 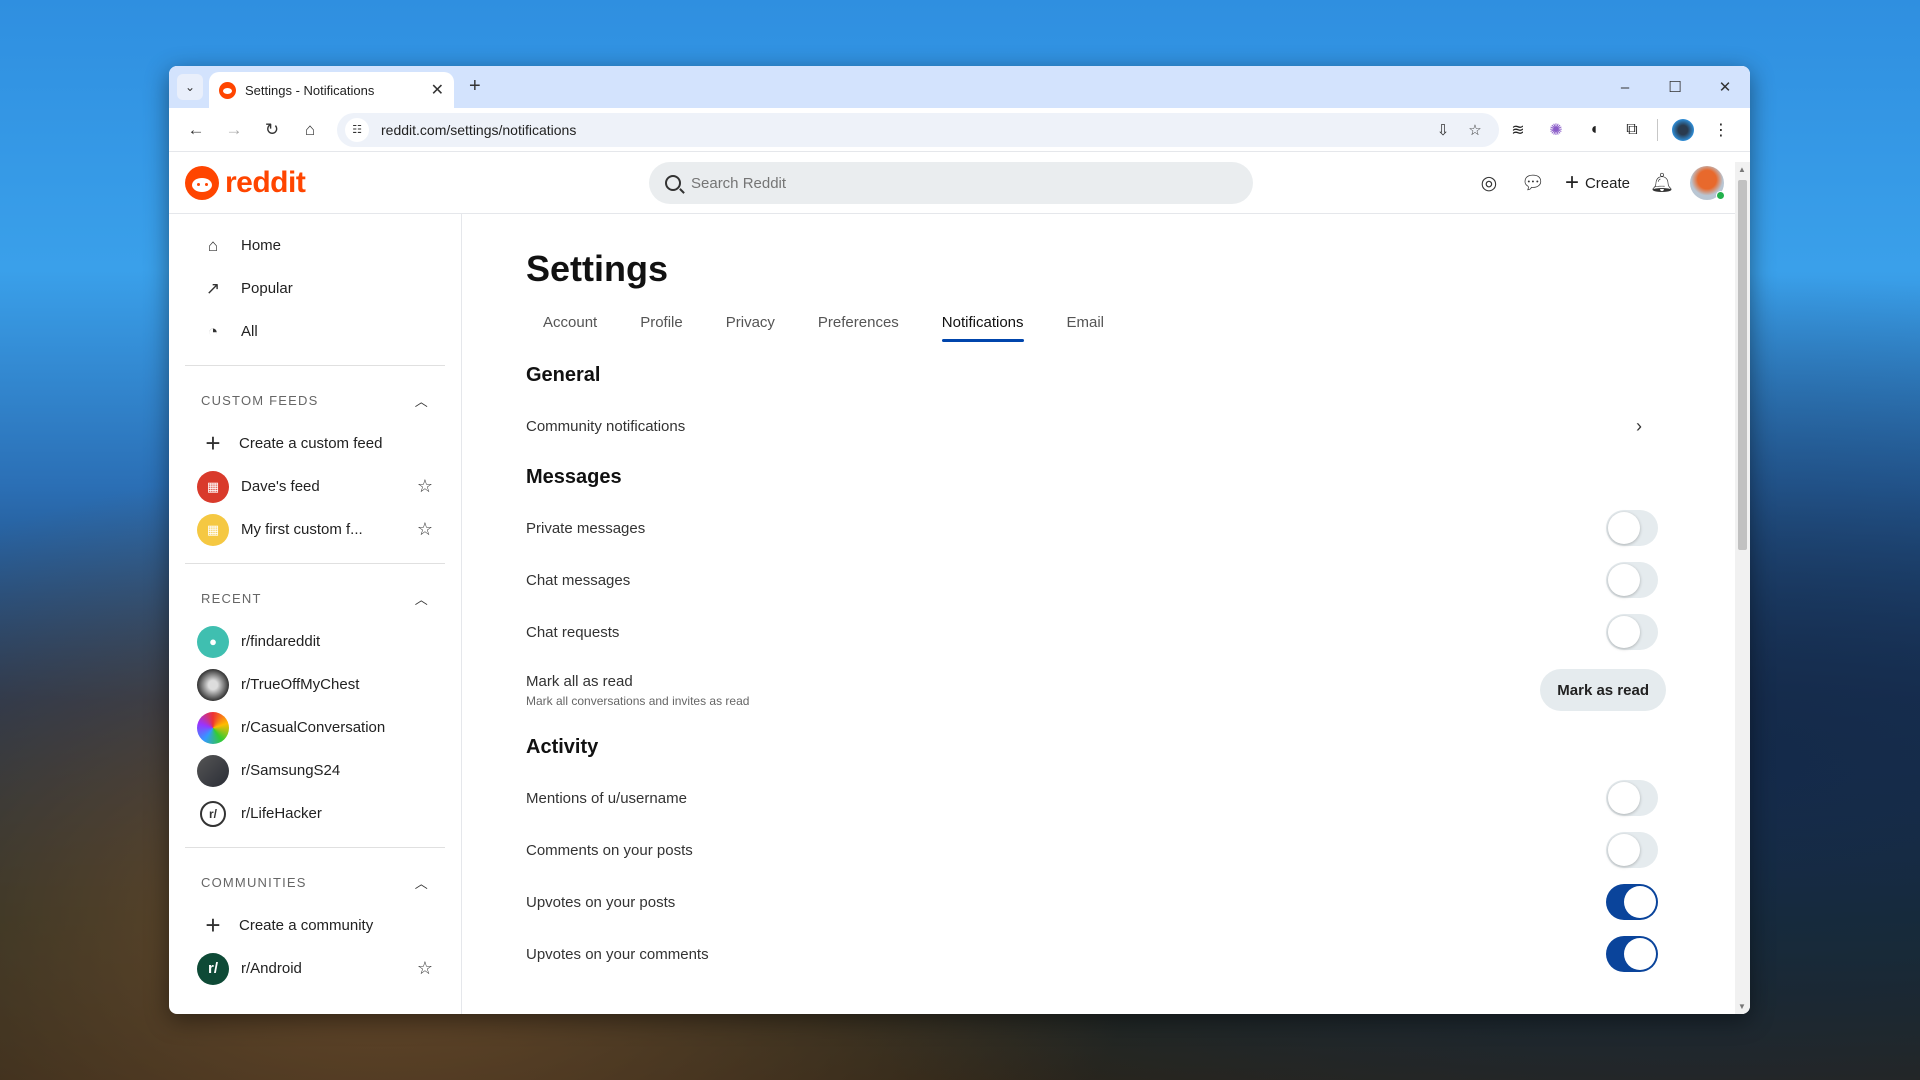 I want to click on tab-email: Email, so click(x=1086, y=330).